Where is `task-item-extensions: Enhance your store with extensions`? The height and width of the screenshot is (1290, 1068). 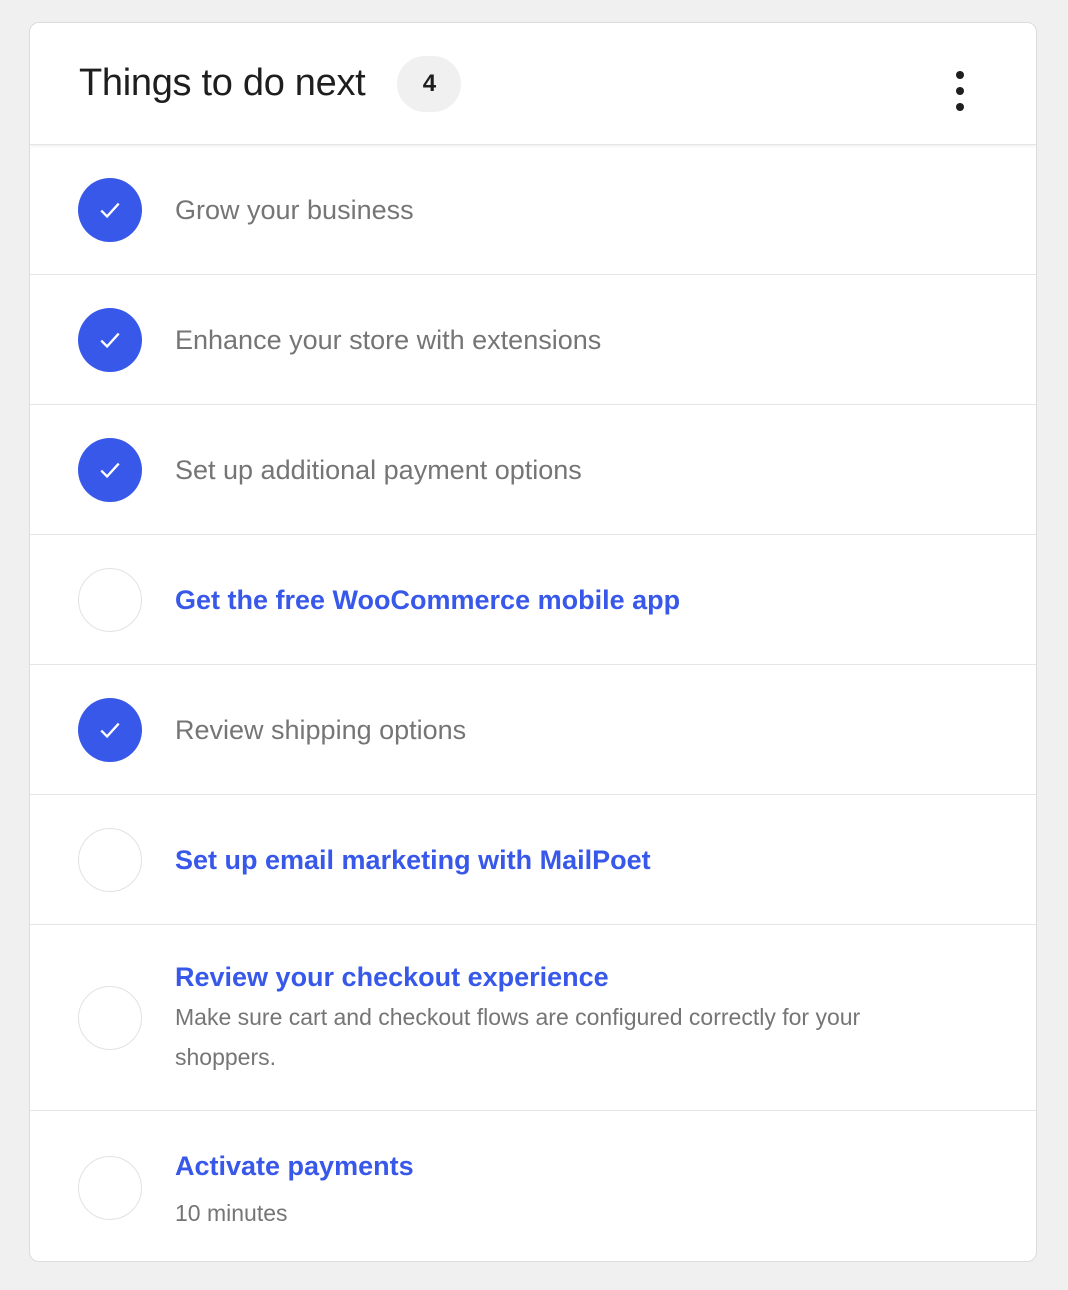 task-item-extensions: Enhance your store with extensions is located at coordinates (533, 340).